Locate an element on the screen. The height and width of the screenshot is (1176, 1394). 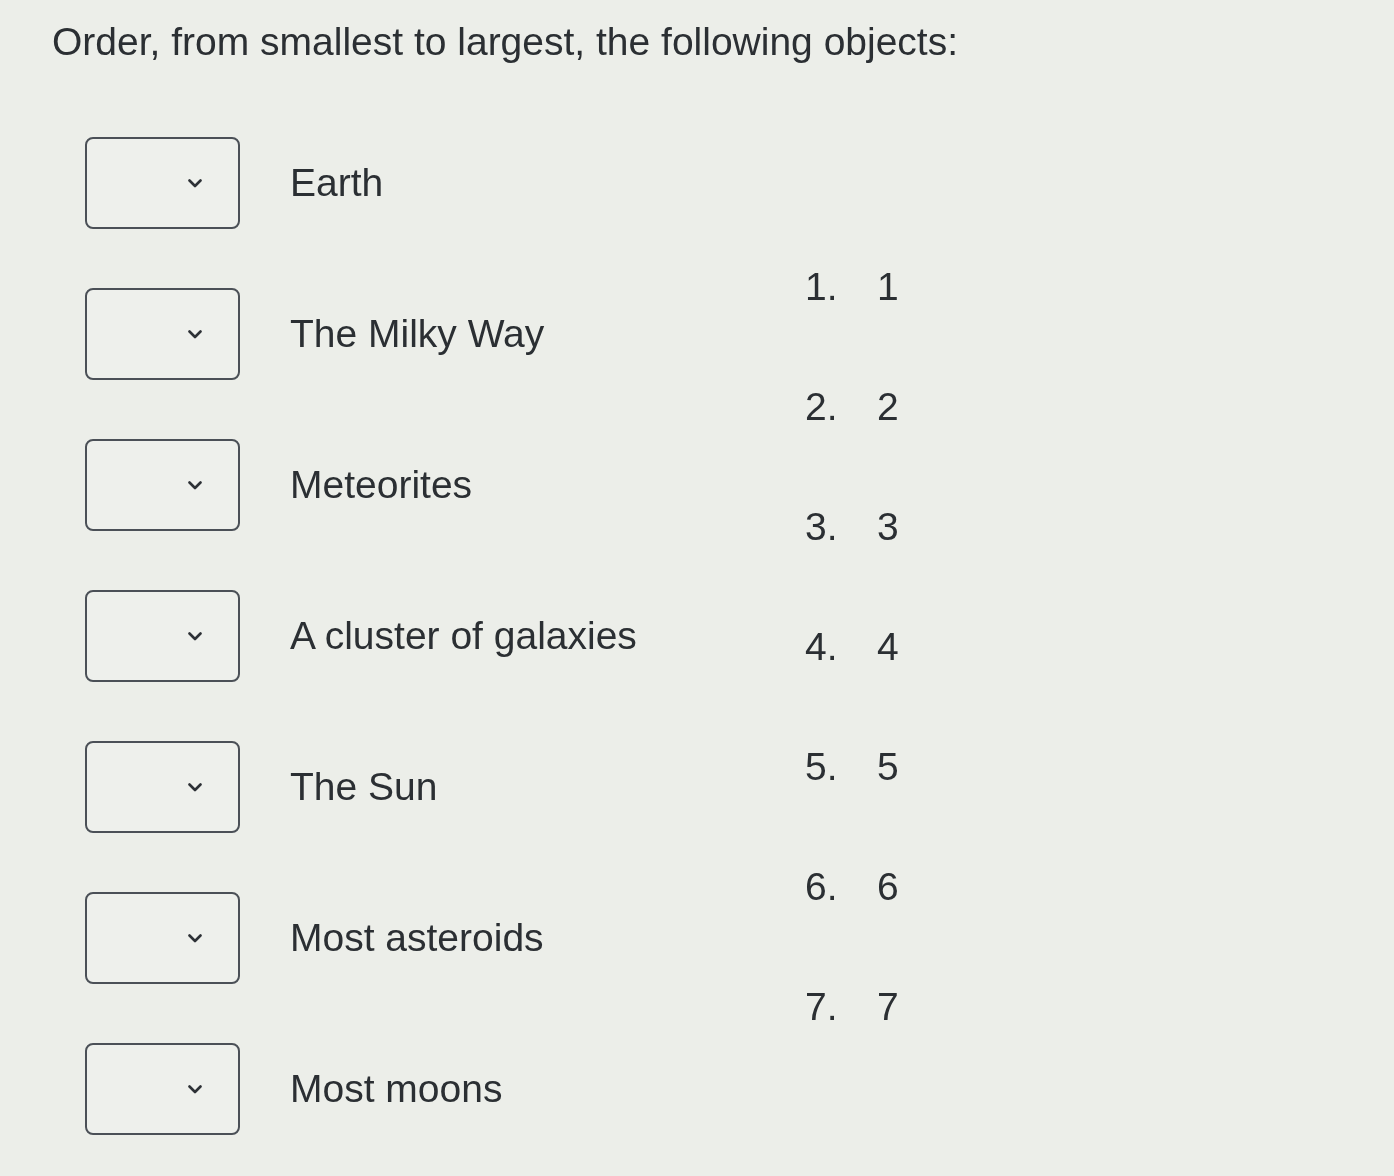
option-text: 6 is located at coordinates (888, 887).